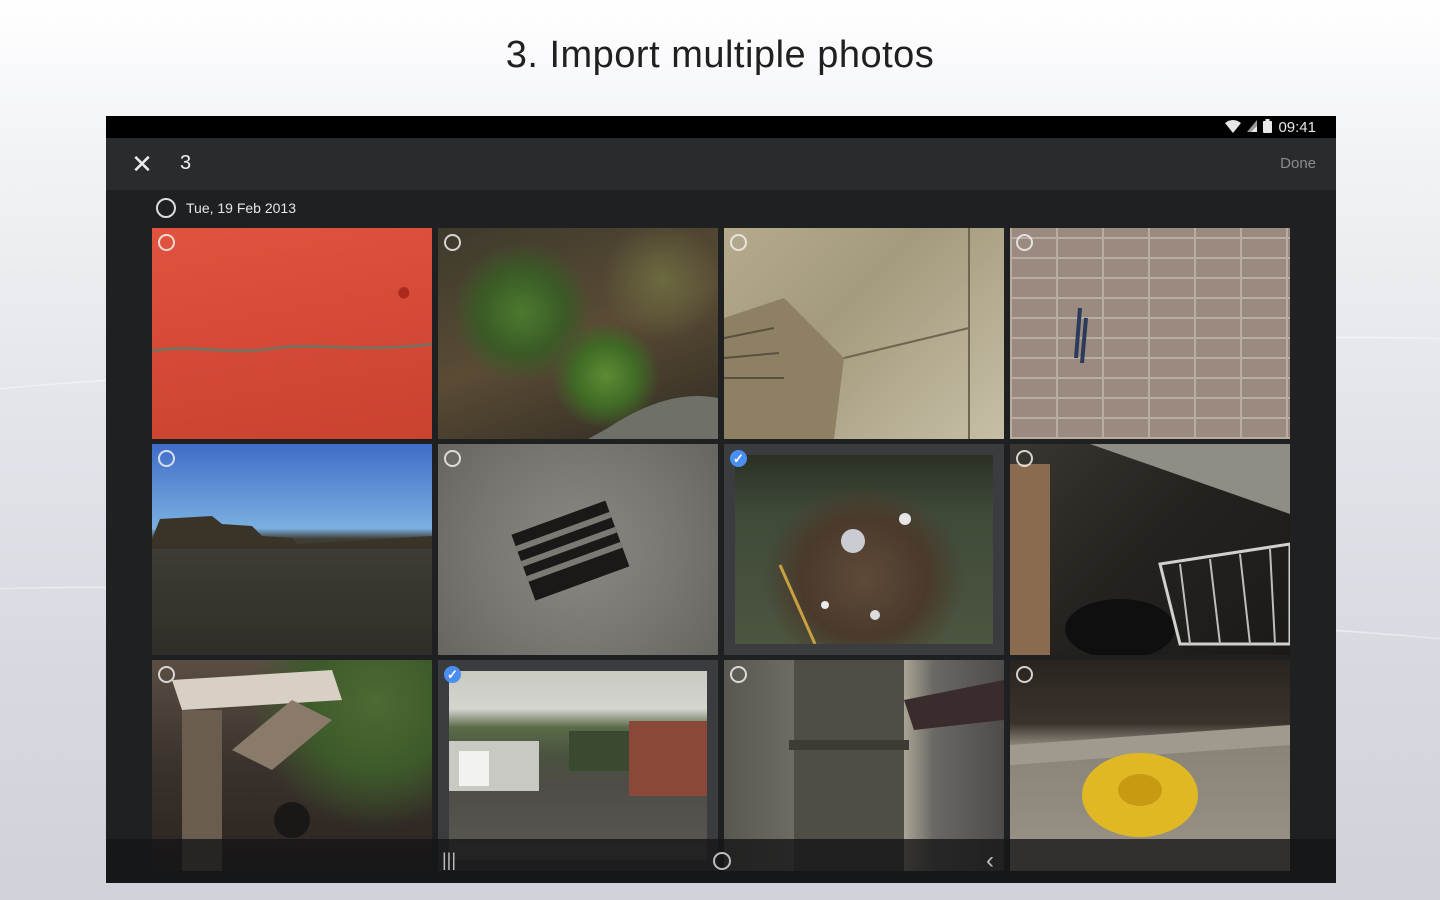 Image resolution: width=1440 pixels, height=900 pixels. What do you see at coordinates (241, 208) in the screenshot?
I see `date-label: Tue, 19 Feb 2013` at bounding box center [241, 208].